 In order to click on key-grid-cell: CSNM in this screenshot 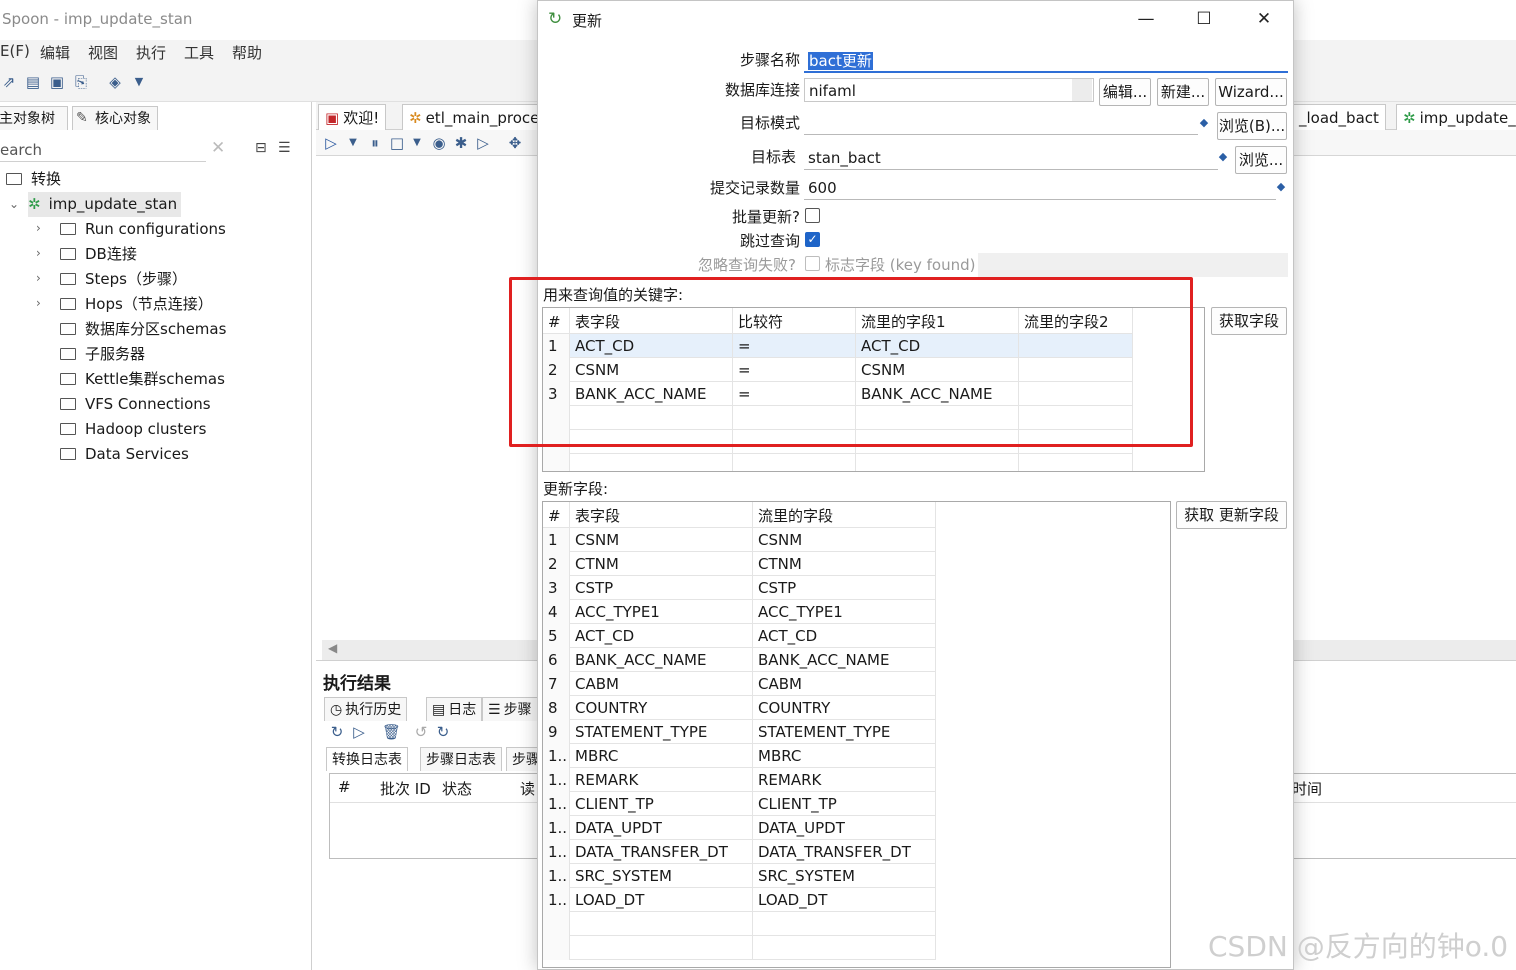, I will do `click(937, 370)`.